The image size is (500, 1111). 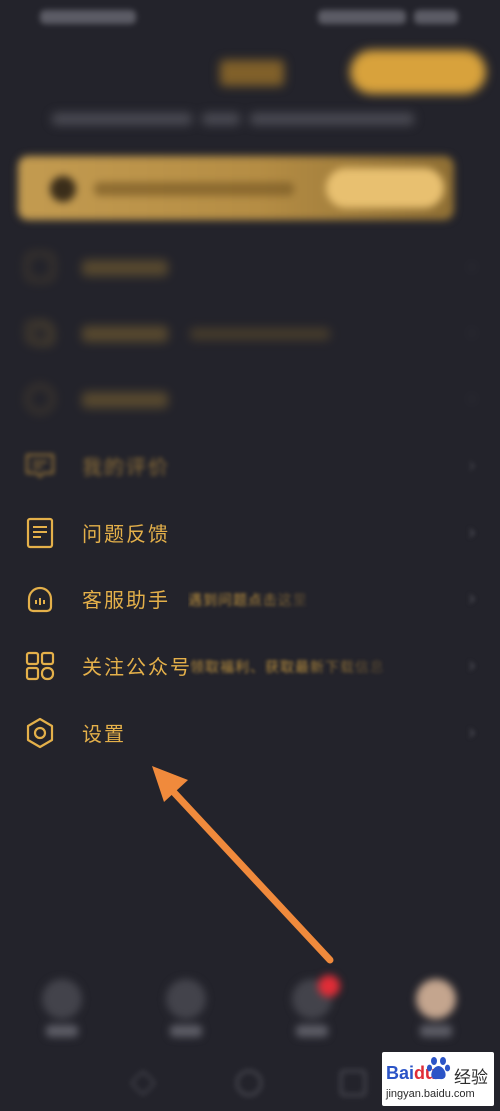 I want to click on tab-home, so click(x=62, y=1010).